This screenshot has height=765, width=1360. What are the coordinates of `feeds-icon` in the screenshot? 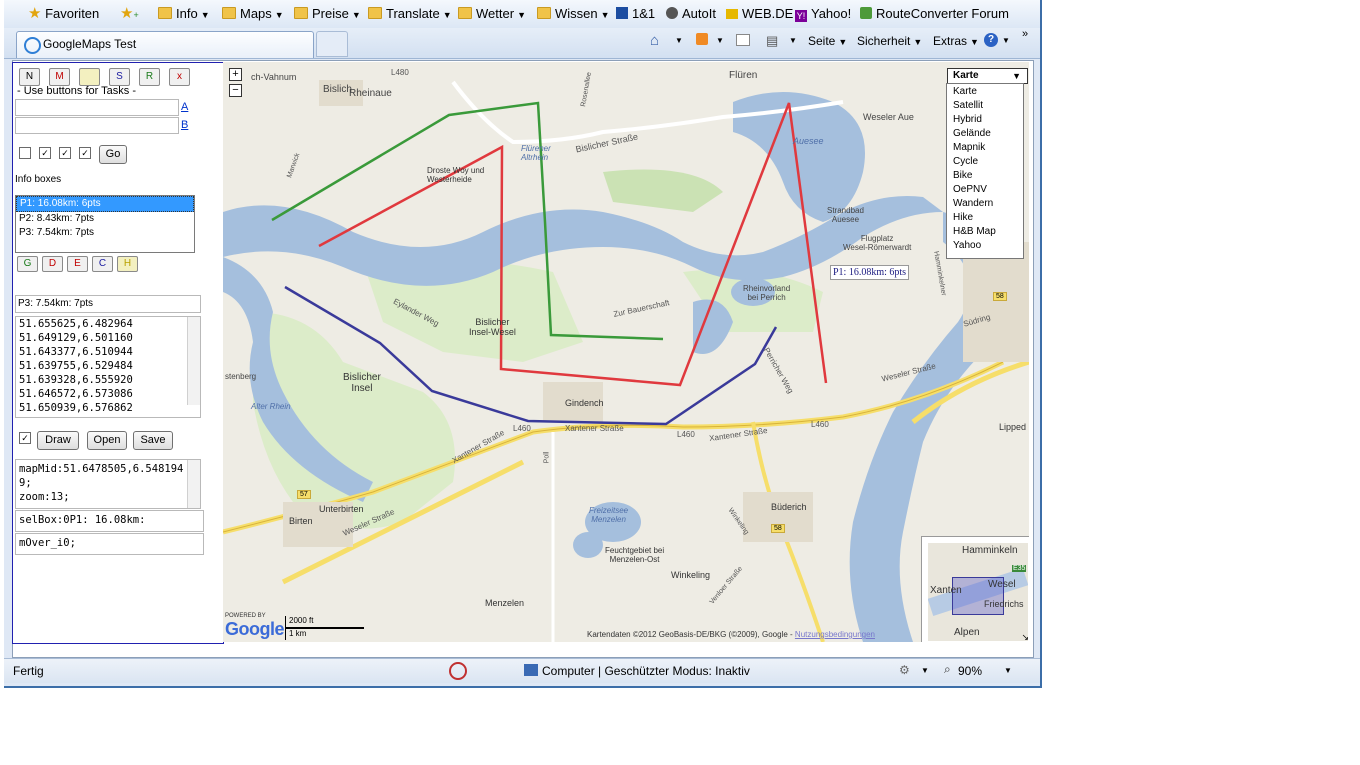 It's located at (702, 39).